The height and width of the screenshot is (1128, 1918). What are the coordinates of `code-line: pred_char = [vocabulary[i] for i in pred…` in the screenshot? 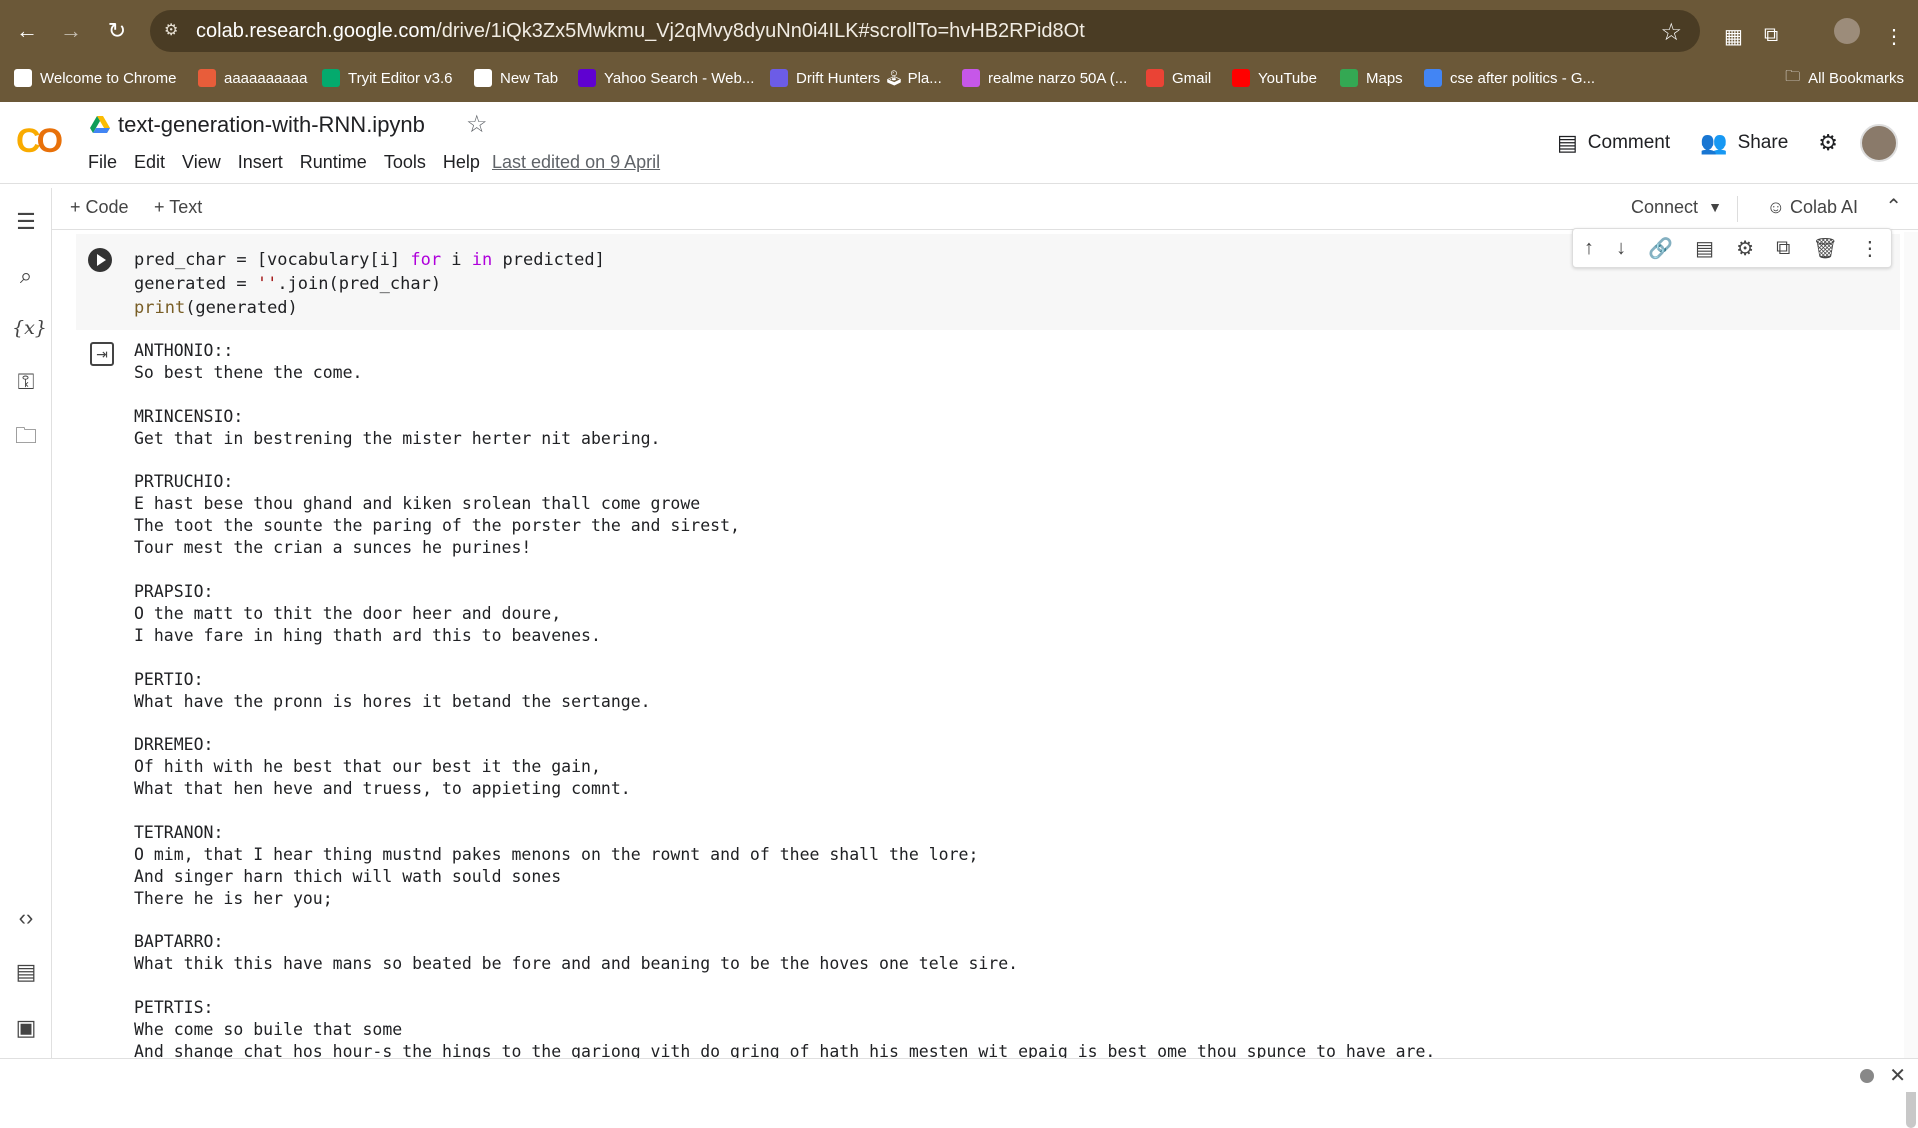 It's located at (369, 260).